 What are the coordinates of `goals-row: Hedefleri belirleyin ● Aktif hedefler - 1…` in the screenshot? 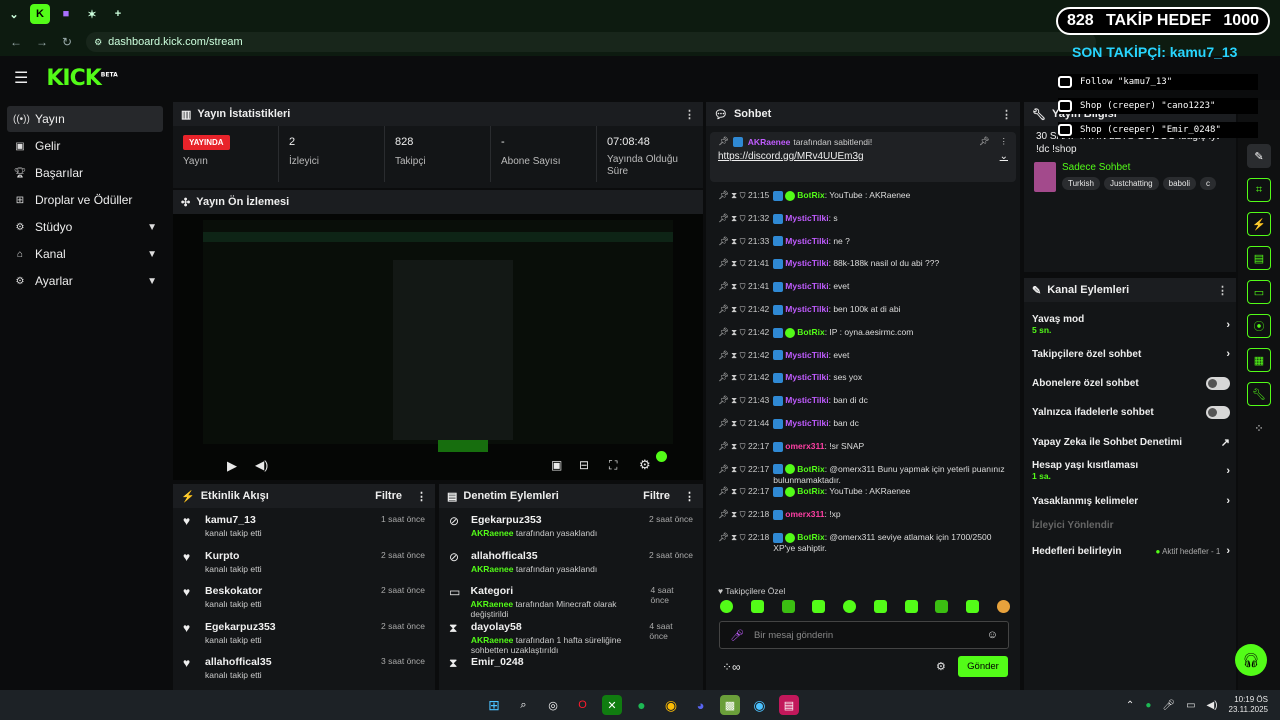 It's located at (1131, 551).